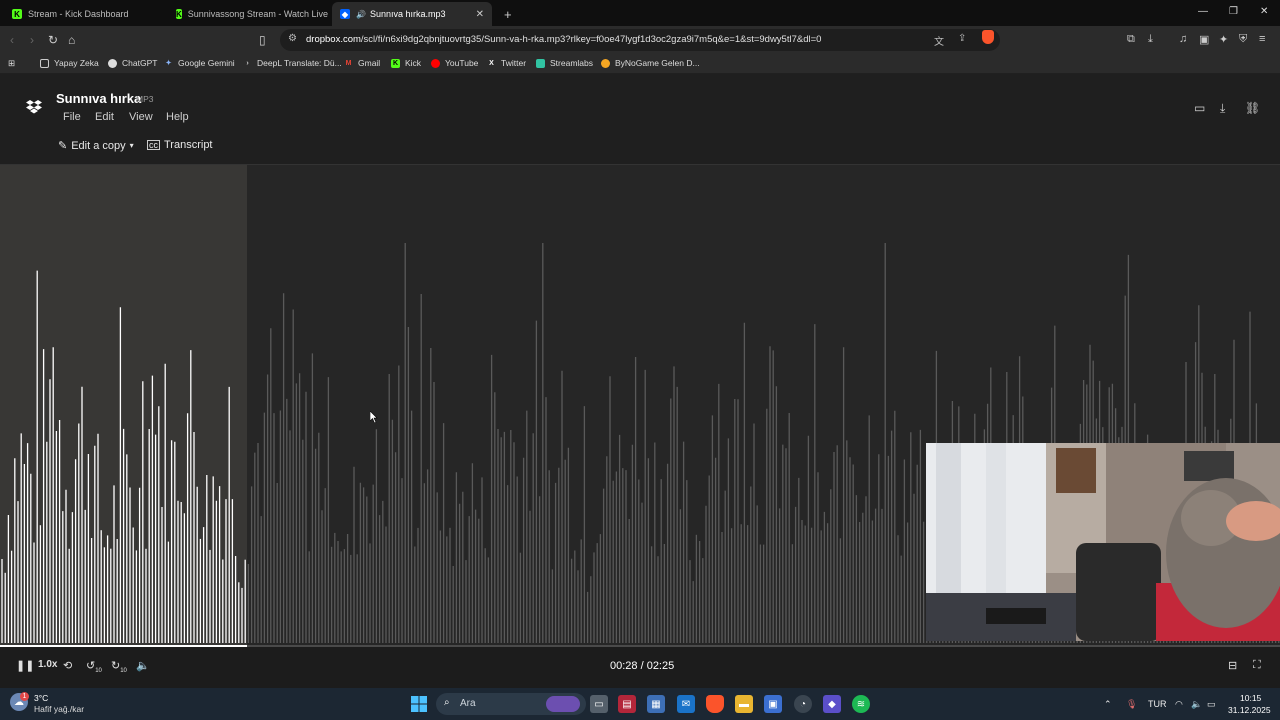  I want to click on skip-forward-seconds: 10, so click(123, 671).